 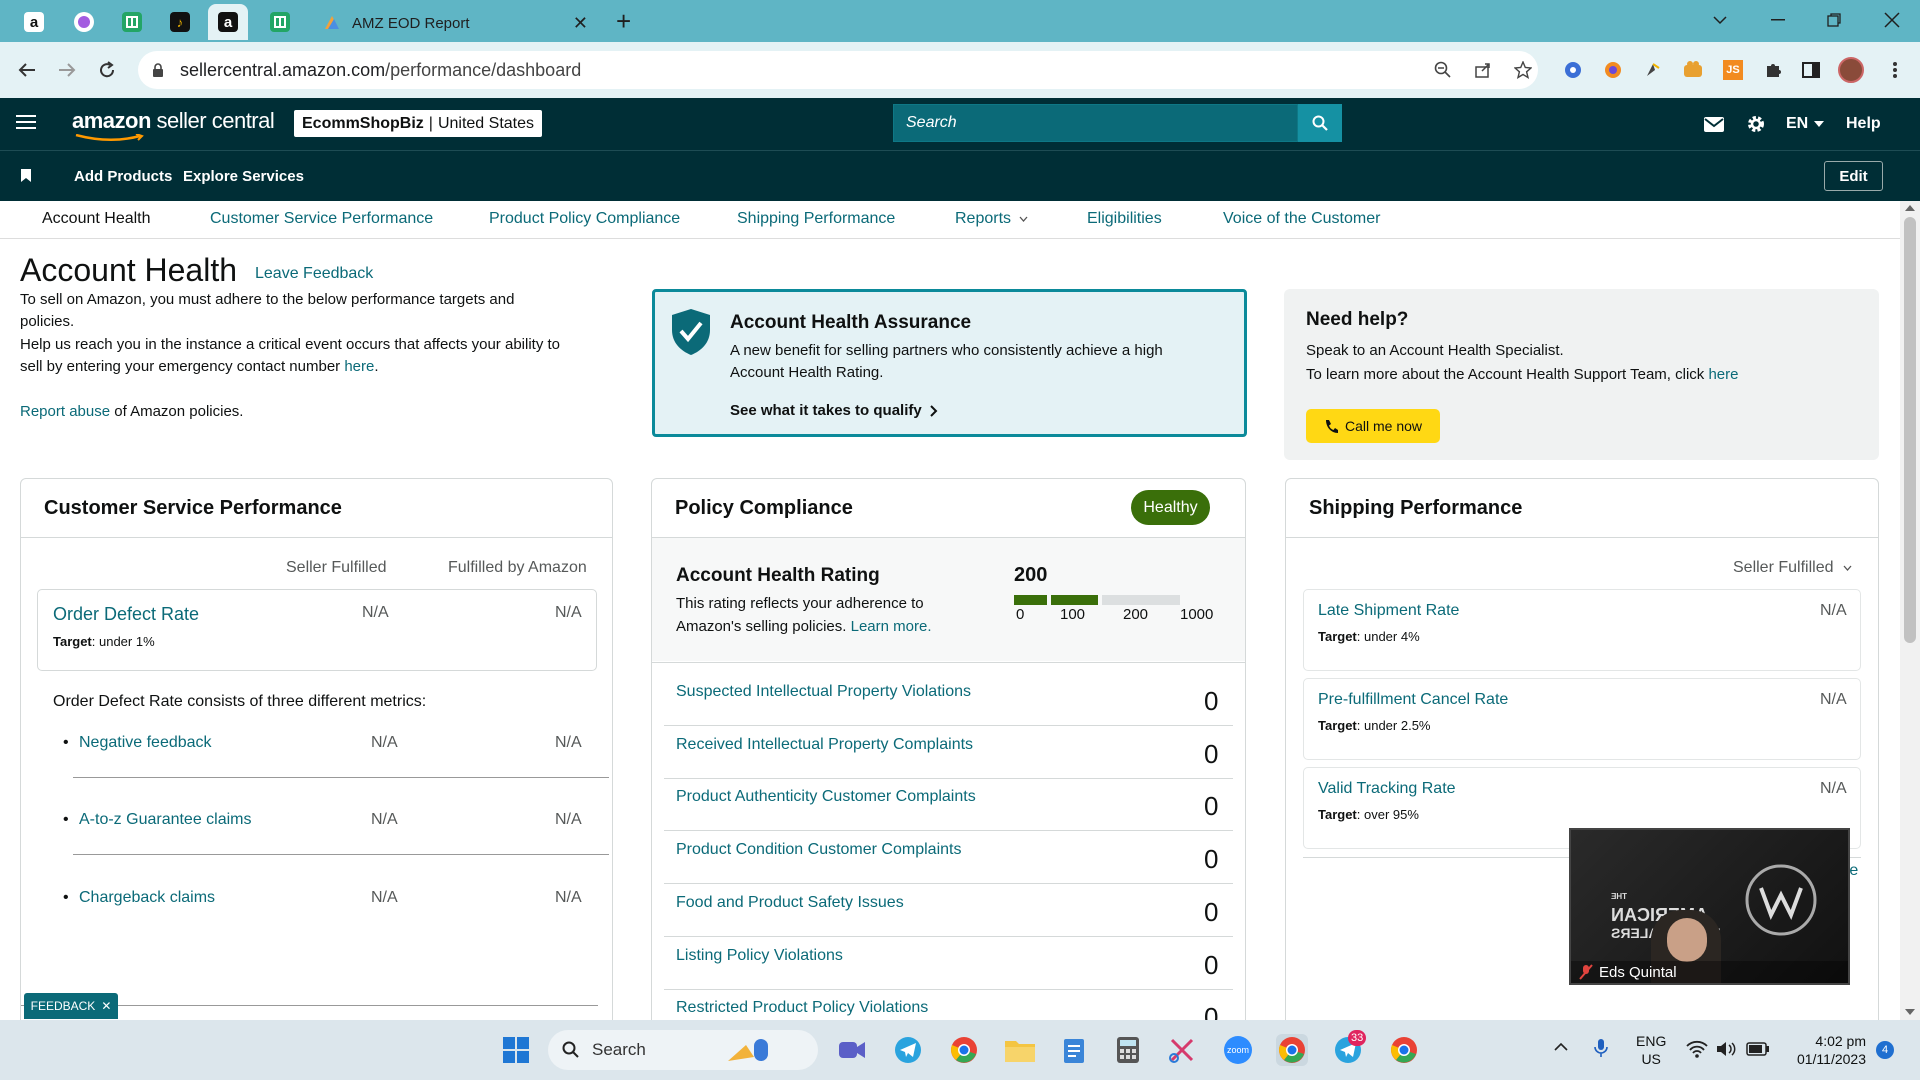 I want to click on chrome-icon, so click(x=964, y=1050).